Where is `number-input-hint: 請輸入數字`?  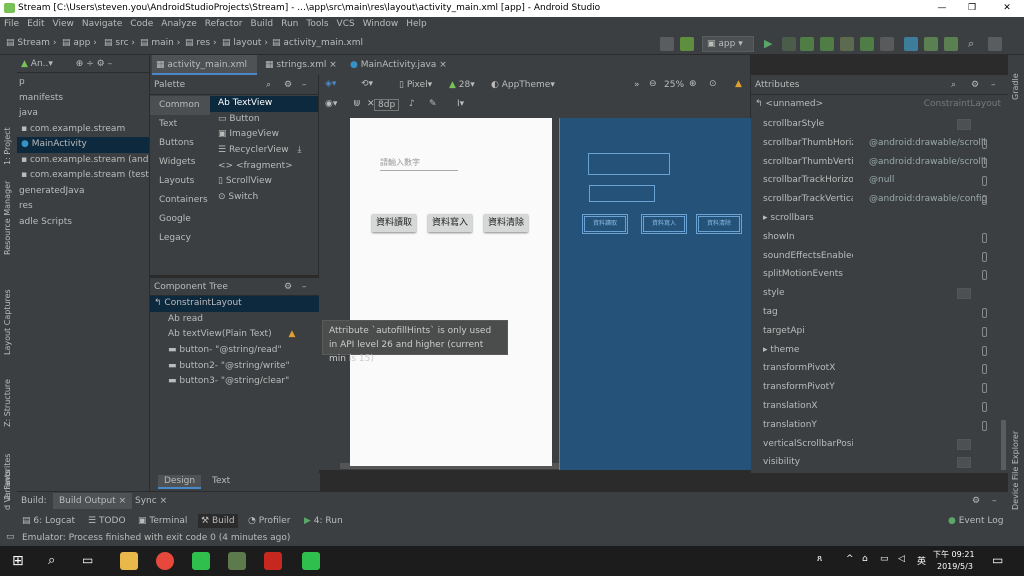 number-input-hint: 請輸入數字 is located at coordinates (400, 162).